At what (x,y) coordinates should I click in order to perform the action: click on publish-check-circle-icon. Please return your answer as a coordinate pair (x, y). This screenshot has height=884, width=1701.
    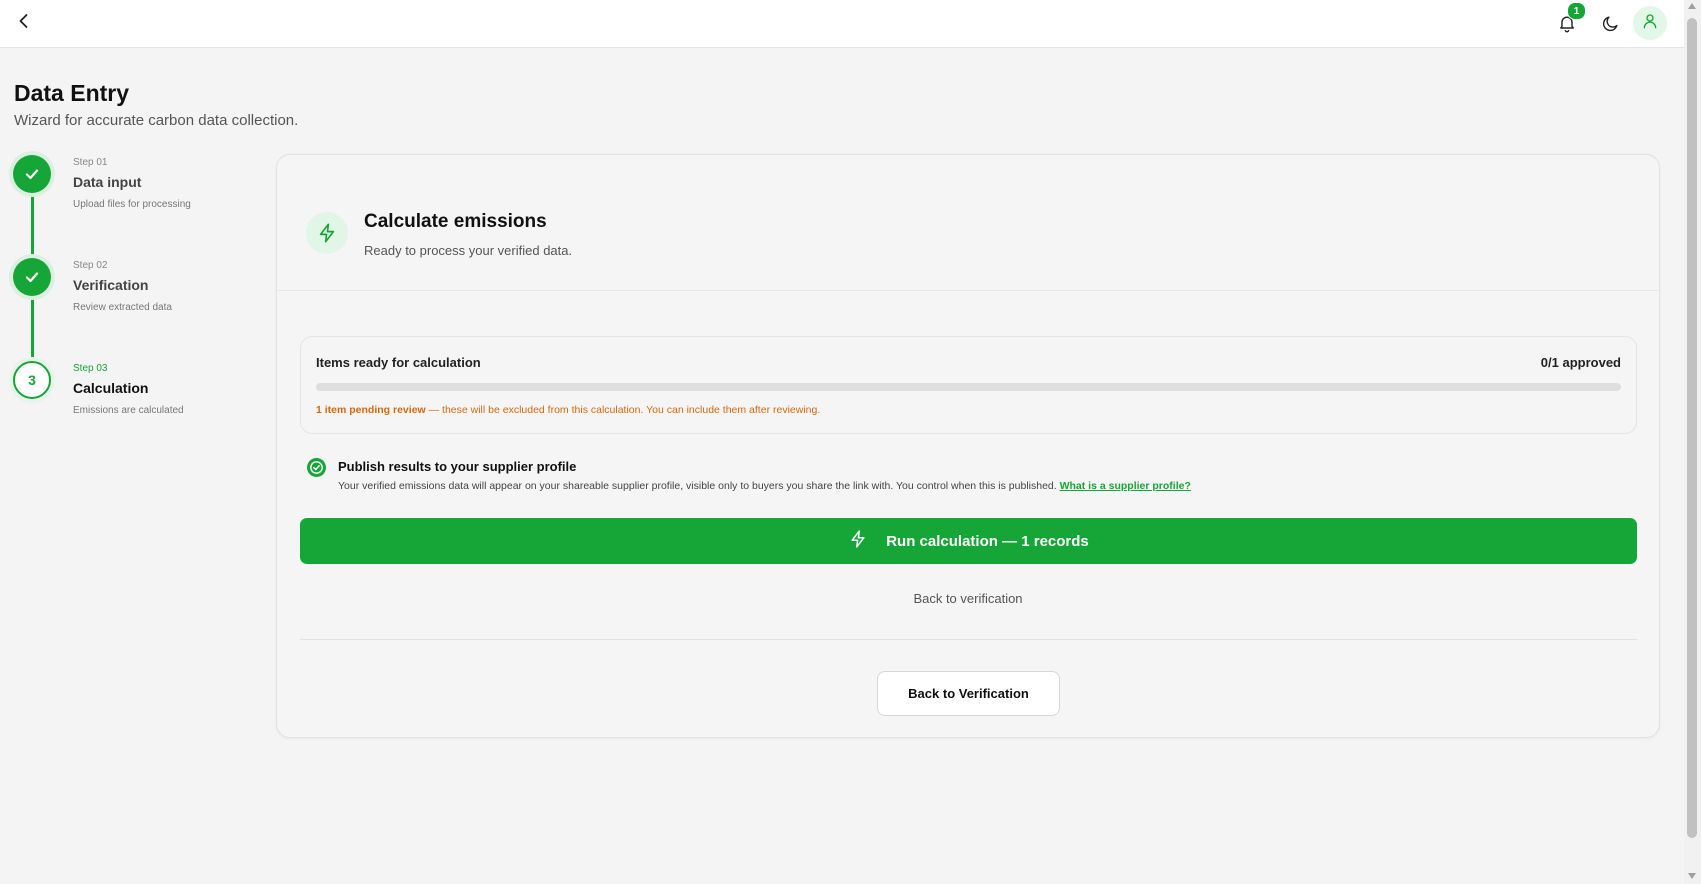
    Looking at the image, I should click on (316, 467).